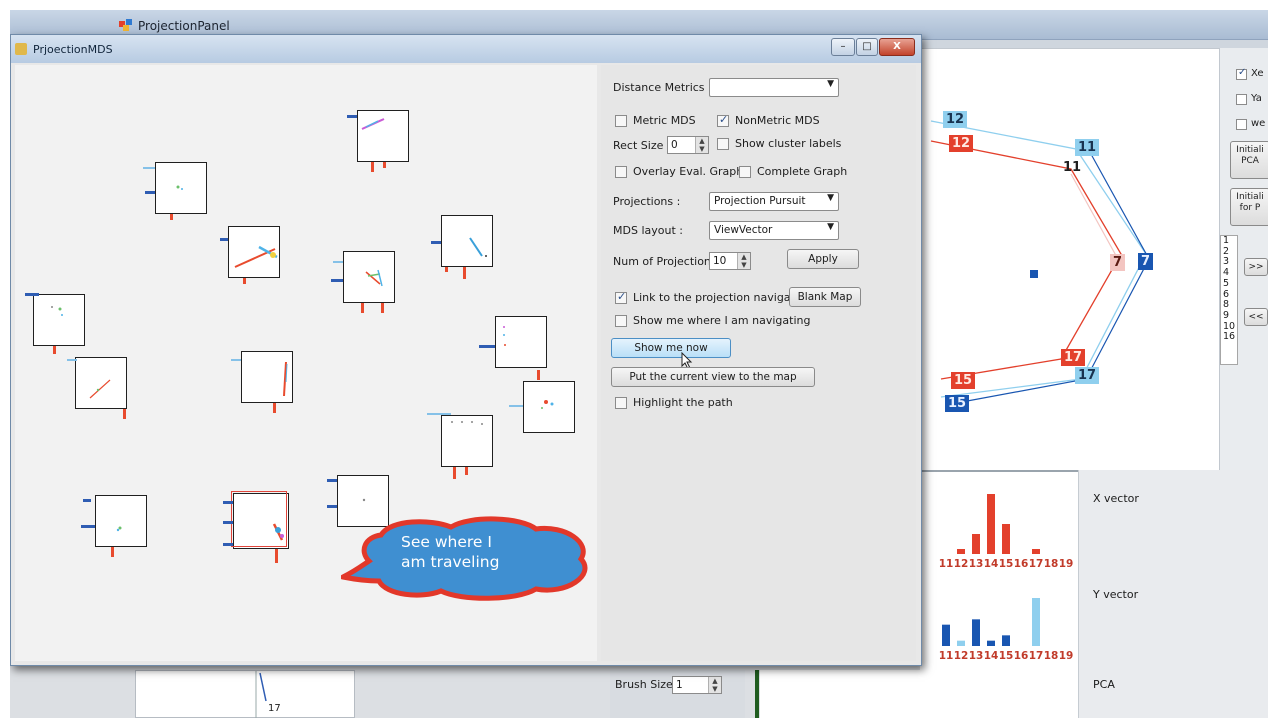 The height and width of the screenshot is (721, 1268). Describe the element at coordinates (830, 227) in the screenshot. I see `chevron-down-icon: ▼` at that location.